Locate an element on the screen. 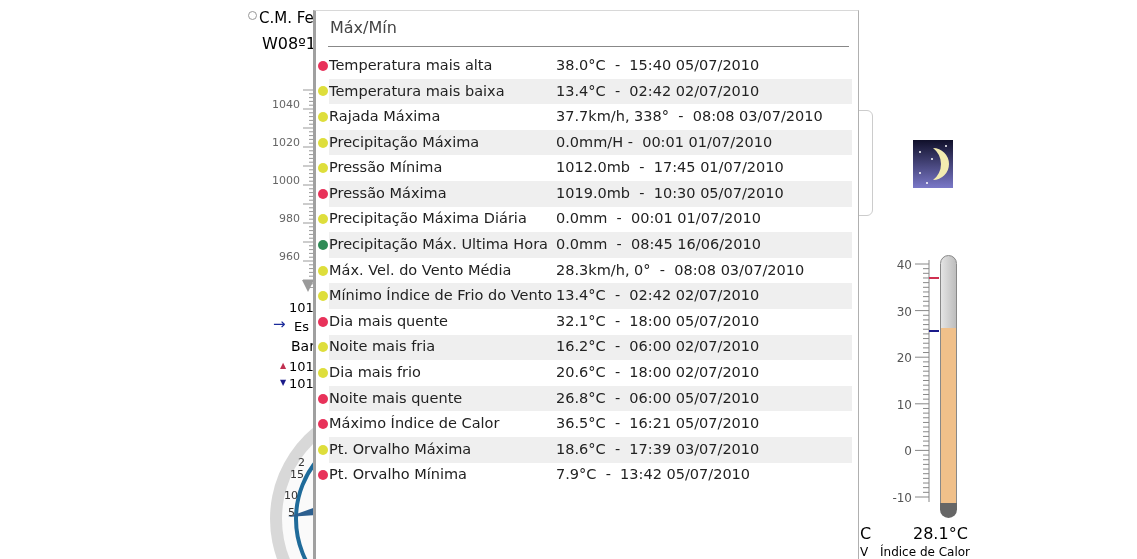 The height and width of the screenshot is (559, 1137). down-triangle-icon: ▼ is located at coordinates (283, 383).